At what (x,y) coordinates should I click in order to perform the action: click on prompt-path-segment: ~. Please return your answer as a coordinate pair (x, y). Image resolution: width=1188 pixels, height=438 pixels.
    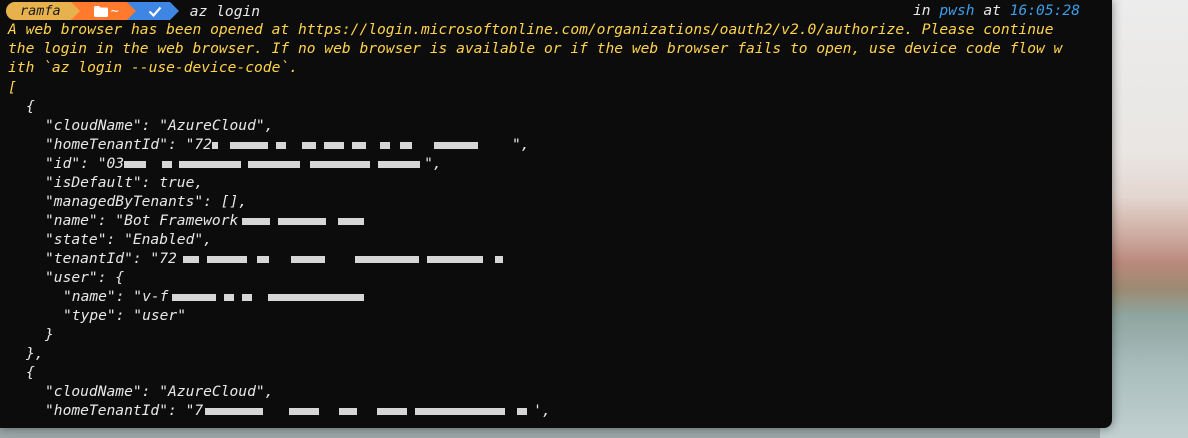
    Looking at the image, I should click on (103, 11).